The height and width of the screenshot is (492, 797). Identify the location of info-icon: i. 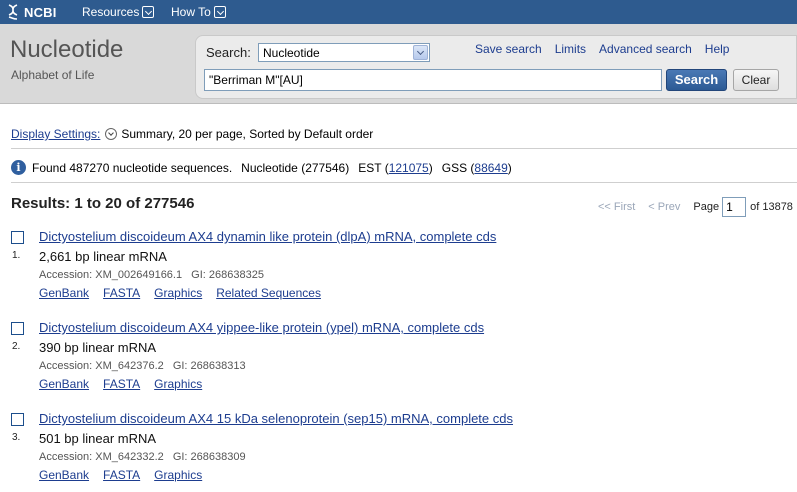
(18, 167).